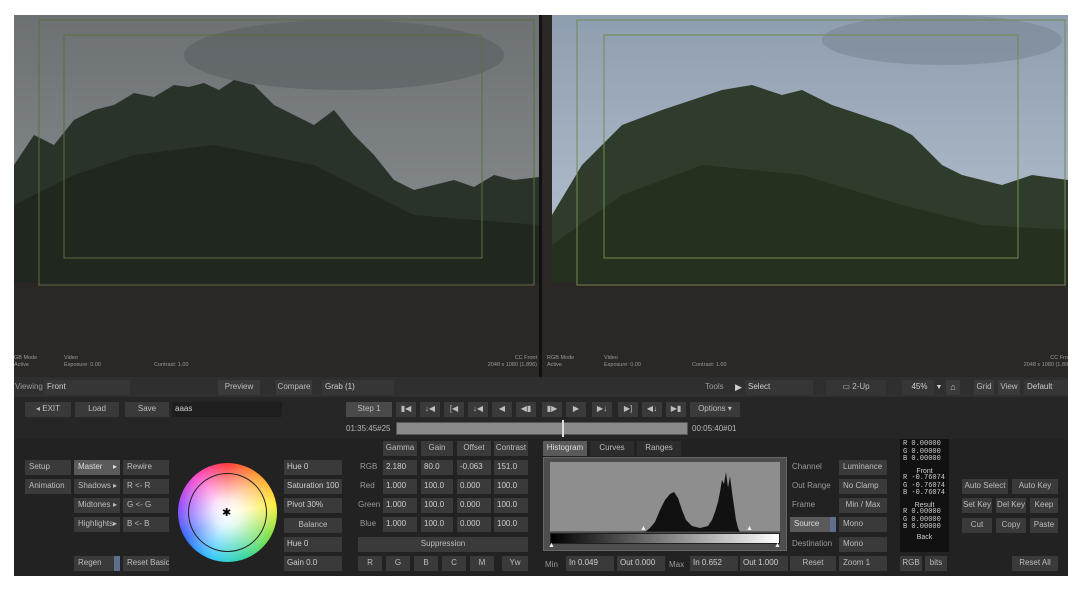 Image resolution: width=1080 pixels, height=591 pixels. What do you see at coordinates (641, 563) in the screenshot?
I see `out-min-field: Out 0.000` at bounding box center [641, 563].